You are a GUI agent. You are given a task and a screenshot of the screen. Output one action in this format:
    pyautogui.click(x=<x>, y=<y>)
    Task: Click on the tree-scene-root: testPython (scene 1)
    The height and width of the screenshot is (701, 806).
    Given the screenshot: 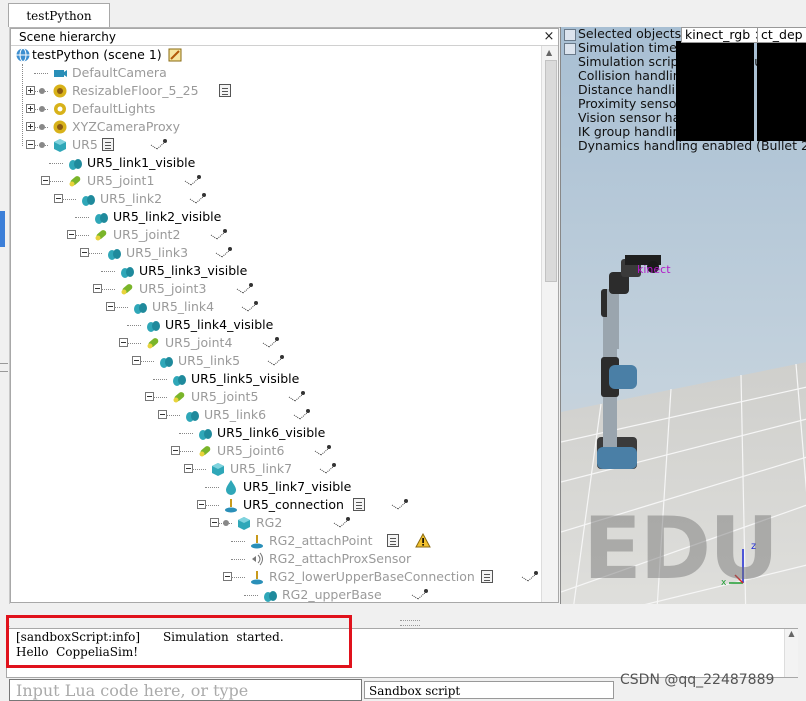 What is the action you would take?
    pyautogui.click(x=276, y=55)
    